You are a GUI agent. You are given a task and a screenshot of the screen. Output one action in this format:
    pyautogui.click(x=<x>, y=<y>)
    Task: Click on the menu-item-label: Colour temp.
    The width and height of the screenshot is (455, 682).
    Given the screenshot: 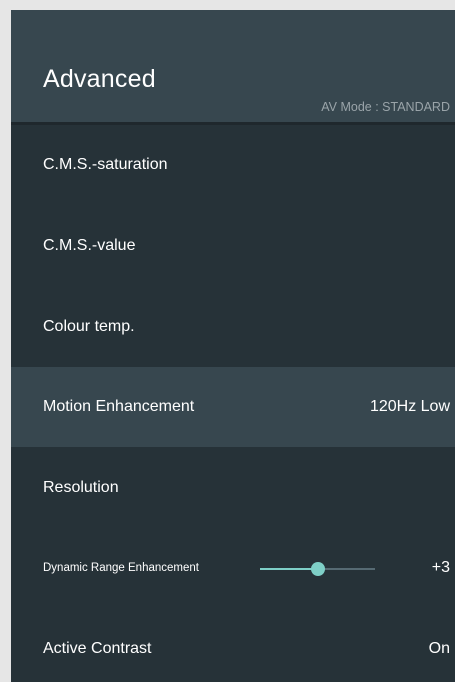 What is the action you would take?
    pyautogui.click(x=89, y=326)
    